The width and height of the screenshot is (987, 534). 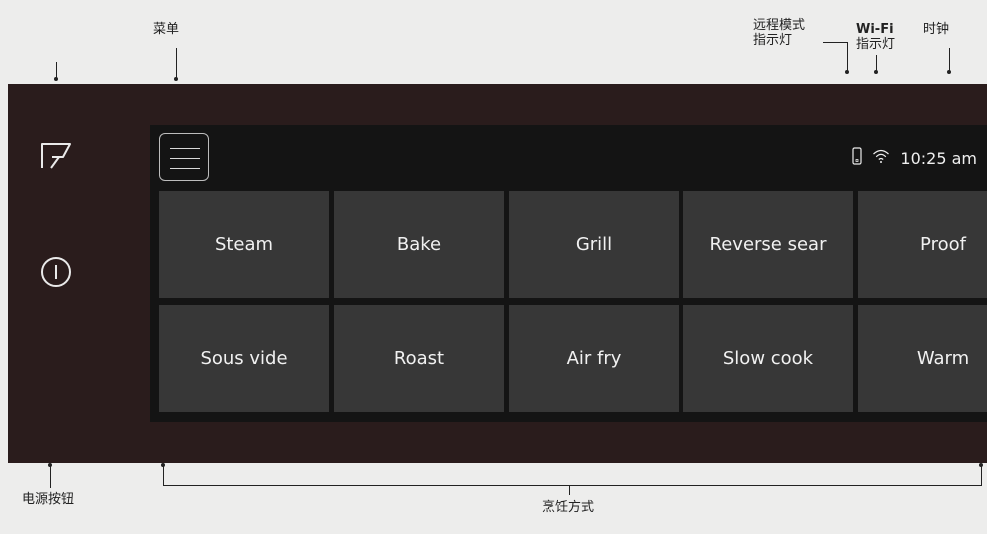 What do you see at coordinates (569, 490) in the screenshot?
I see `modes-callout-center-line` at bounding box center [569, 490].